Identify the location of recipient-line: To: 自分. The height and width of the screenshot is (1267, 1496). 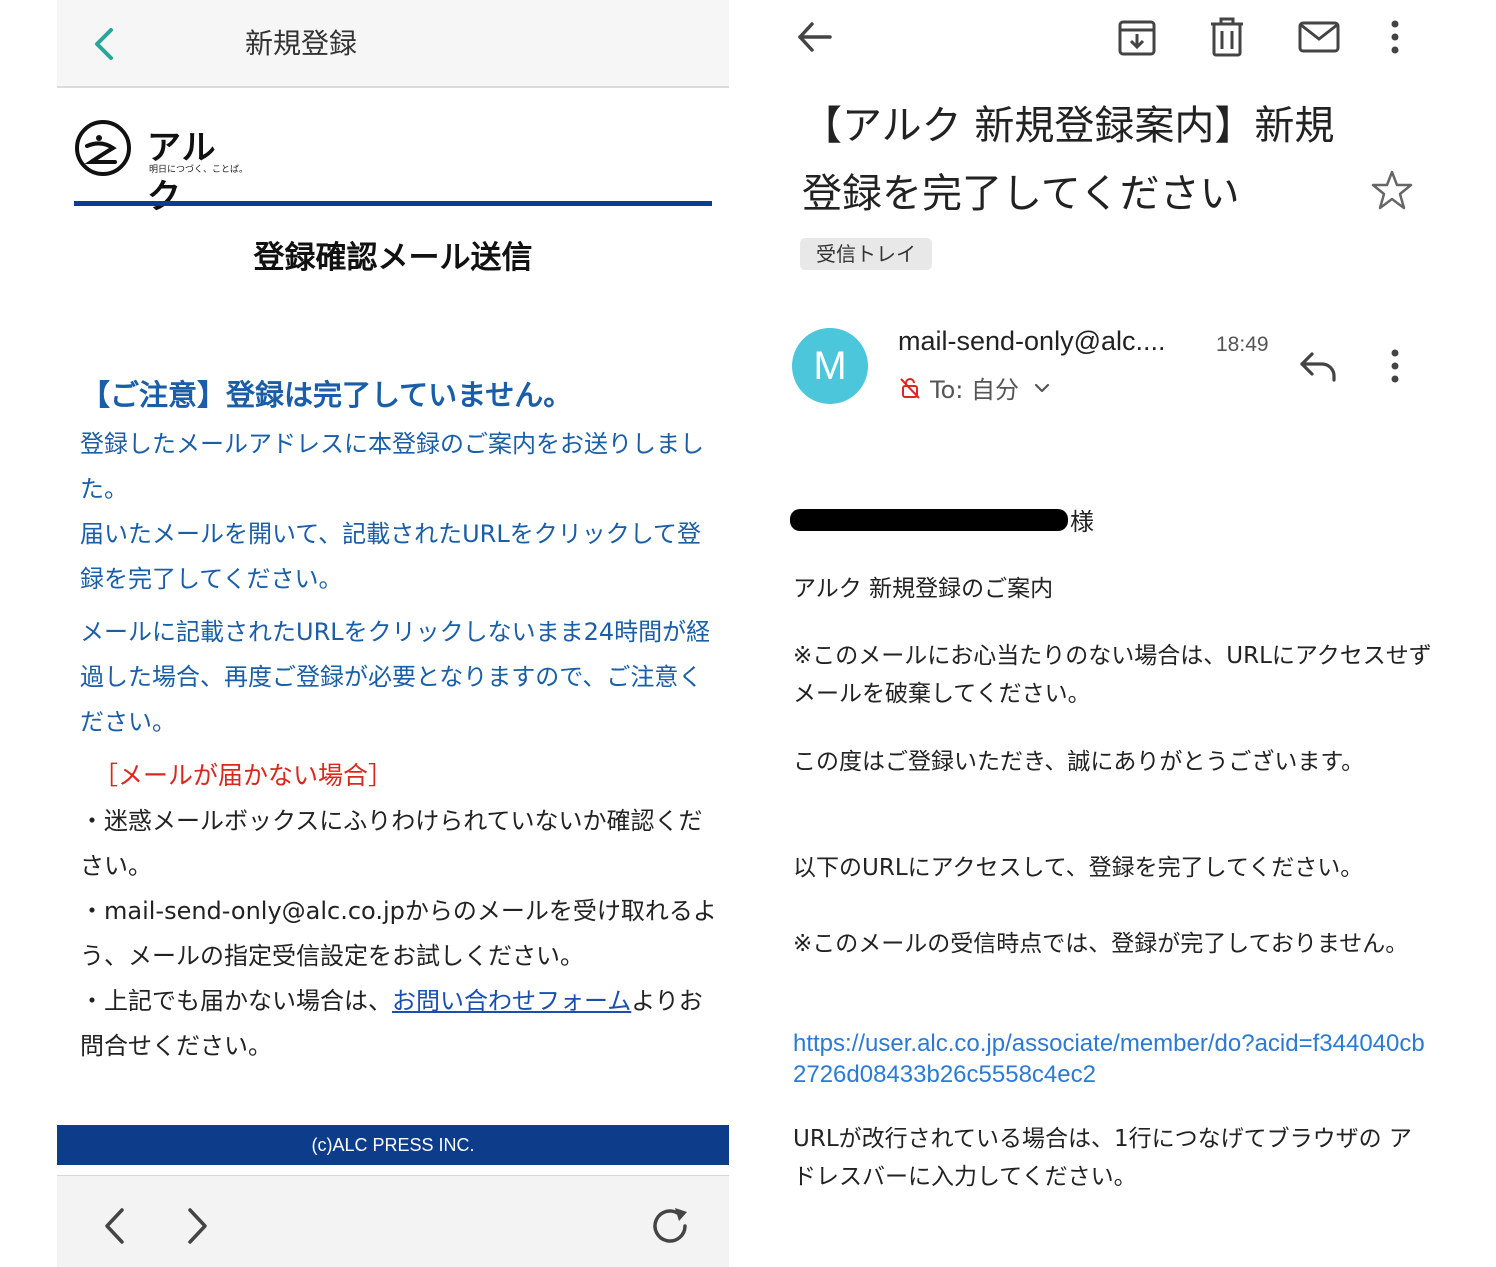
(975, 387).